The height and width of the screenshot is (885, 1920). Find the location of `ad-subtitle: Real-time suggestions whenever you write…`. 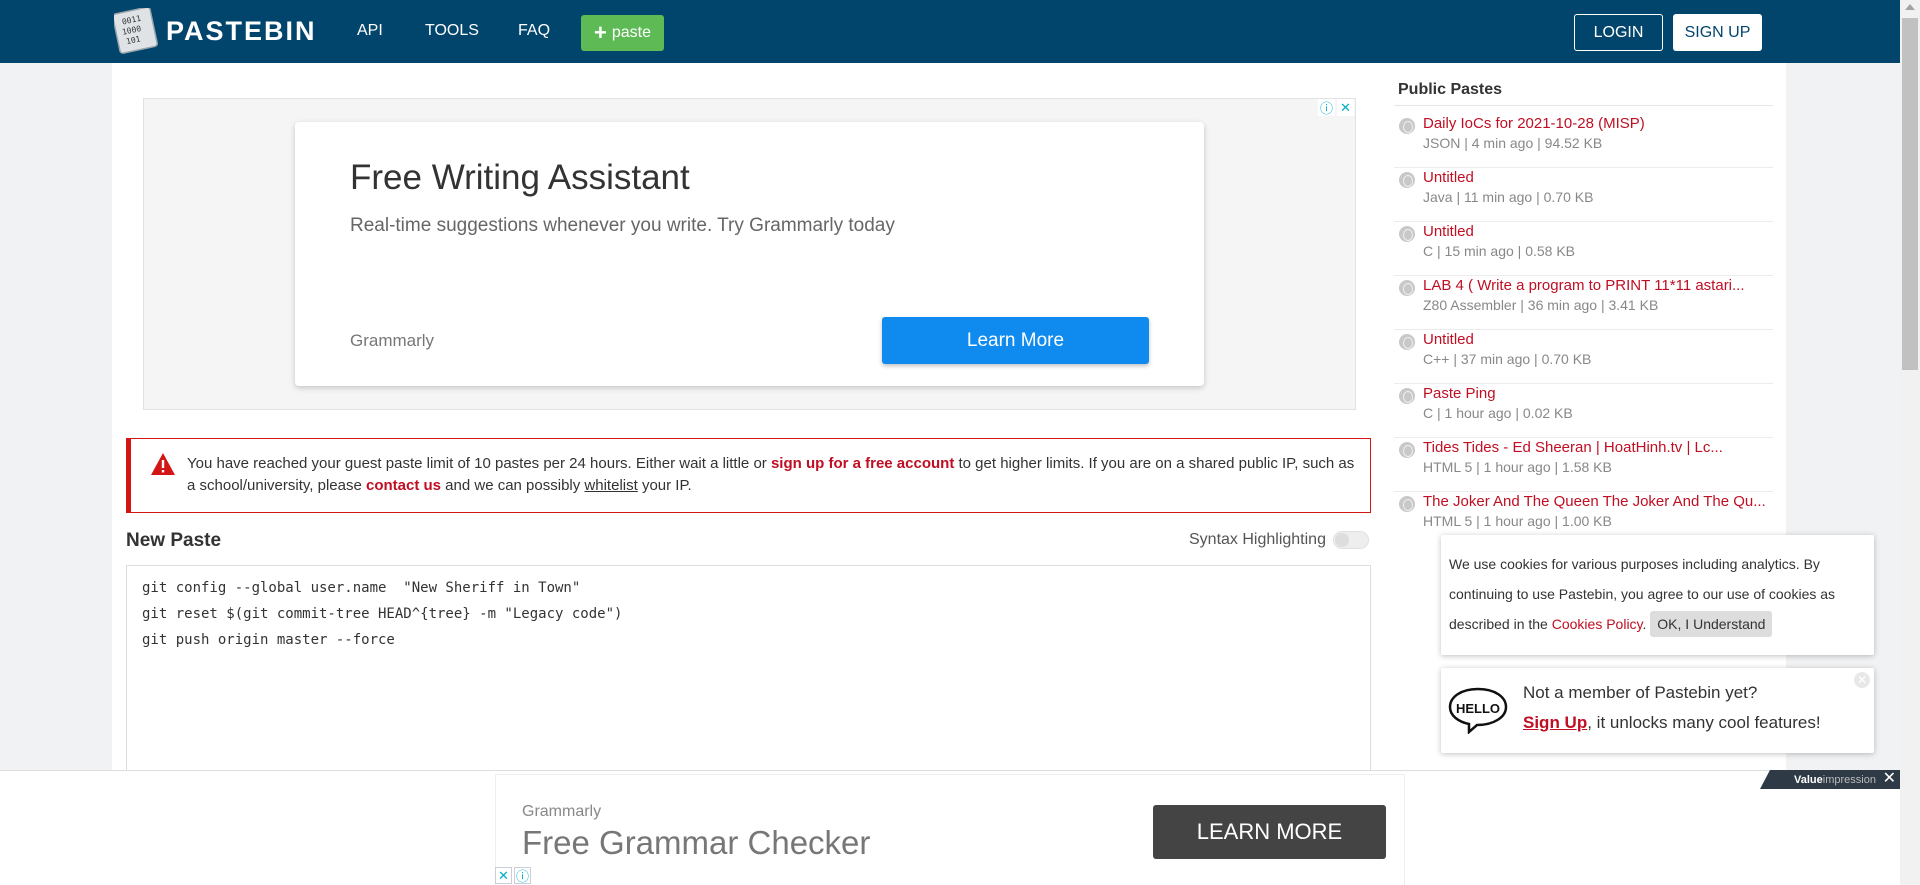

ad-subtitle: Real-time suggestions whenever you write… is located at coordinates (622, 225).